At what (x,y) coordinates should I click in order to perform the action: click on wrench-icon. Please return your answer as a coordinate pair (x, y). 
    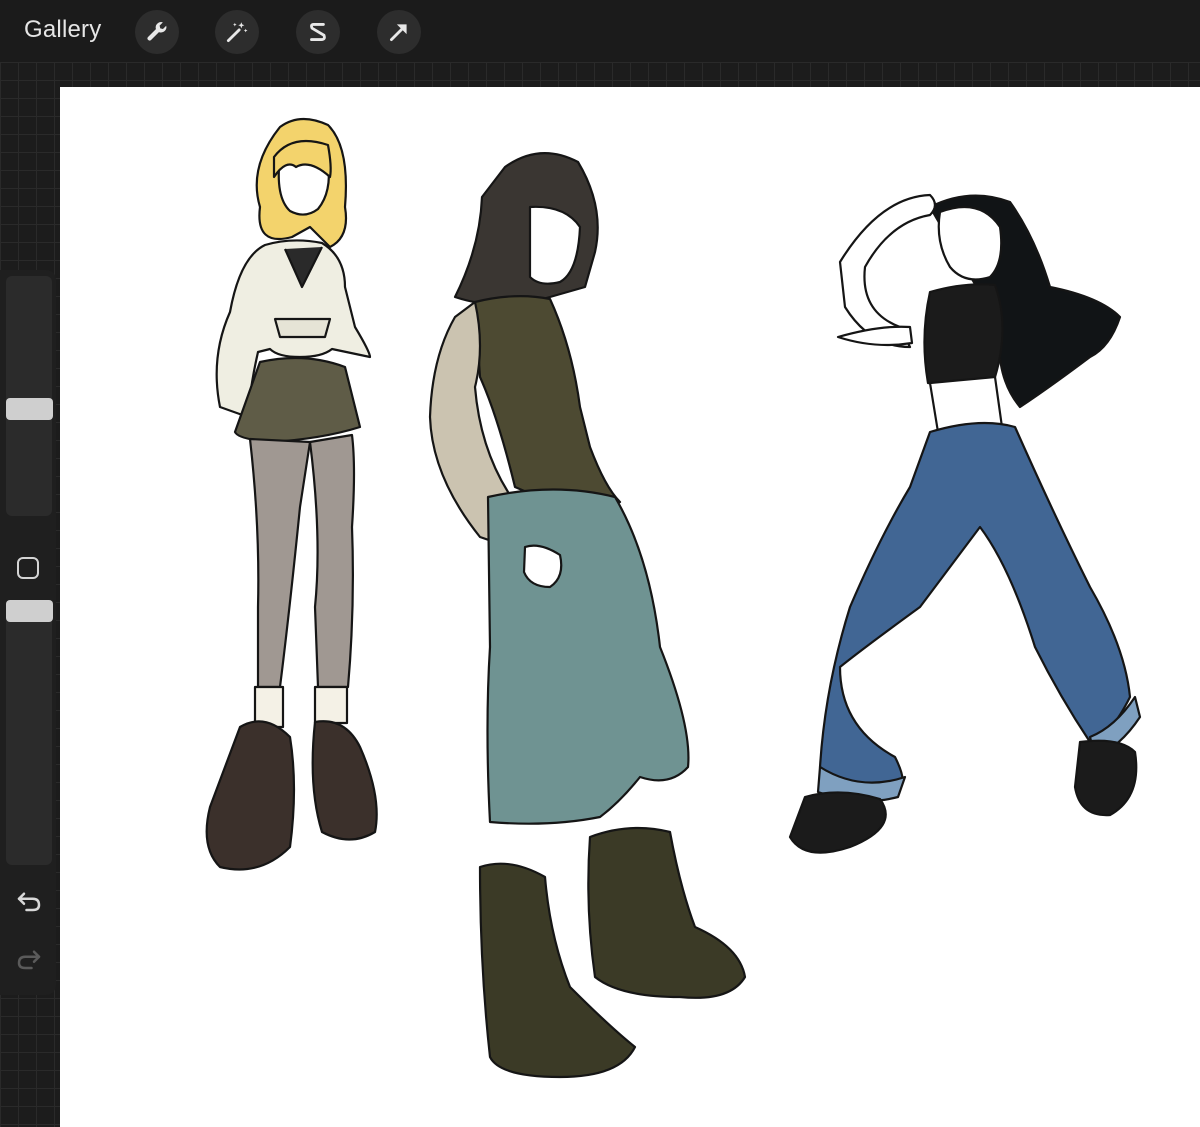
    Looking at the image, I should click on (157, 32).